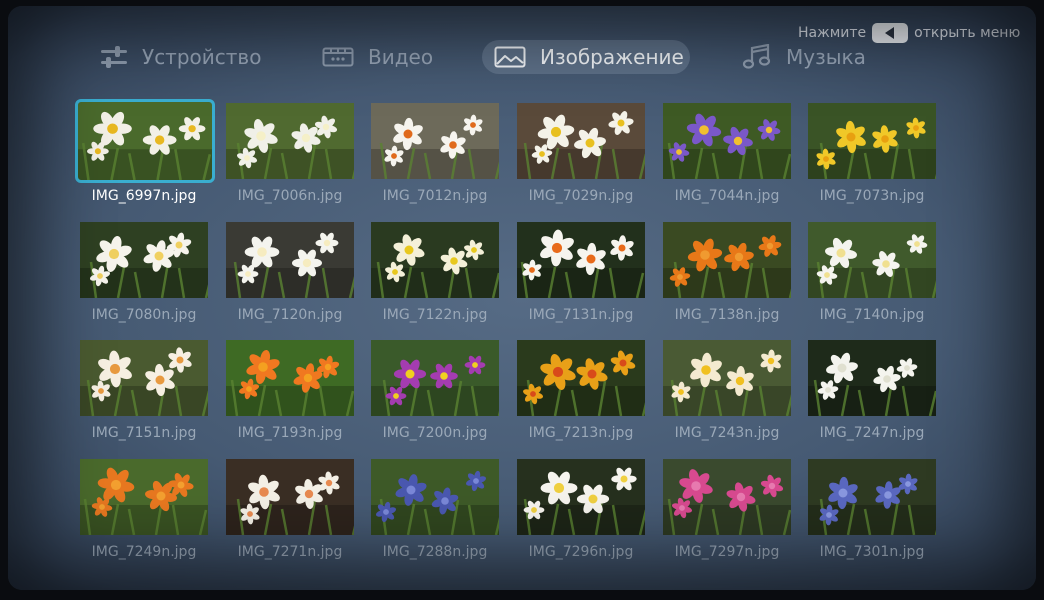  I want to click on photo-filename: IMG_7006n.jpg, so click(290, 196).